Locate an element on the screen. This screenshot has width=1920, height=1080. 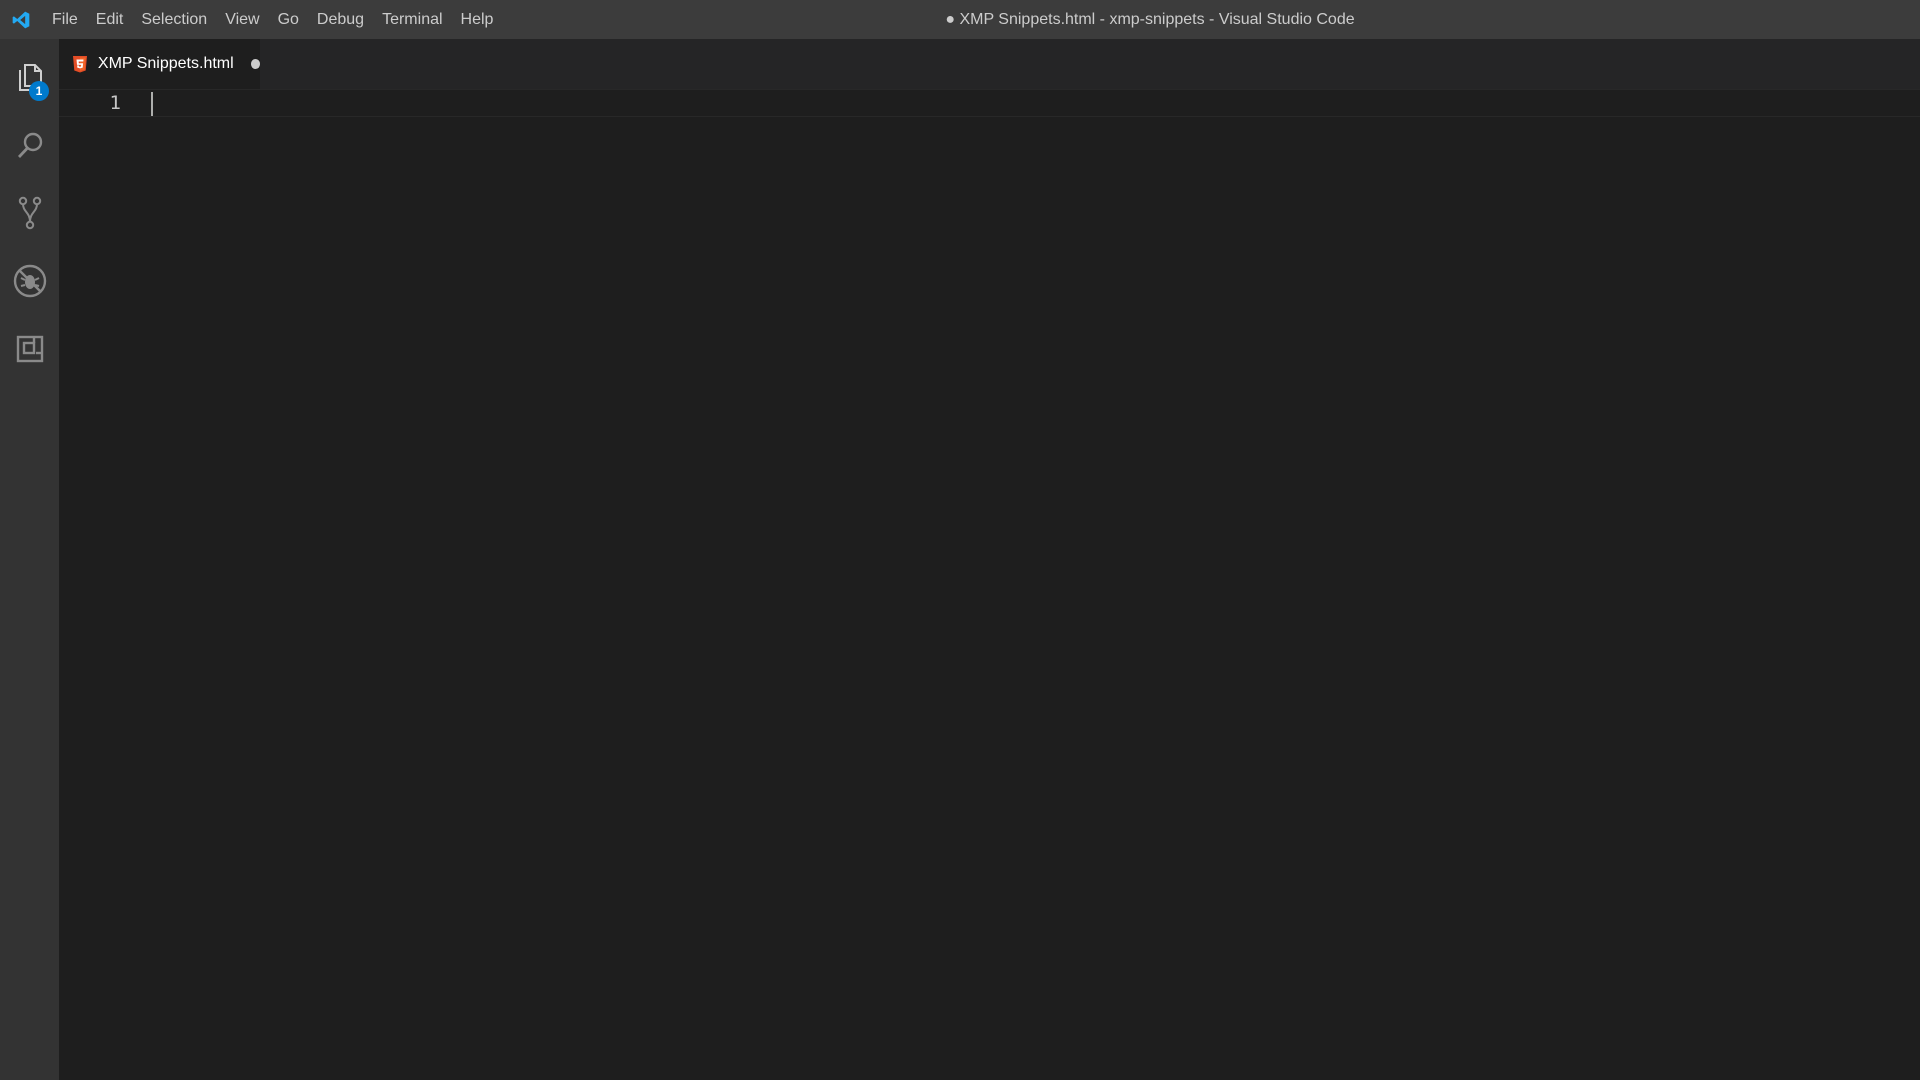
html5-icon is located at coordinates (80, 64).